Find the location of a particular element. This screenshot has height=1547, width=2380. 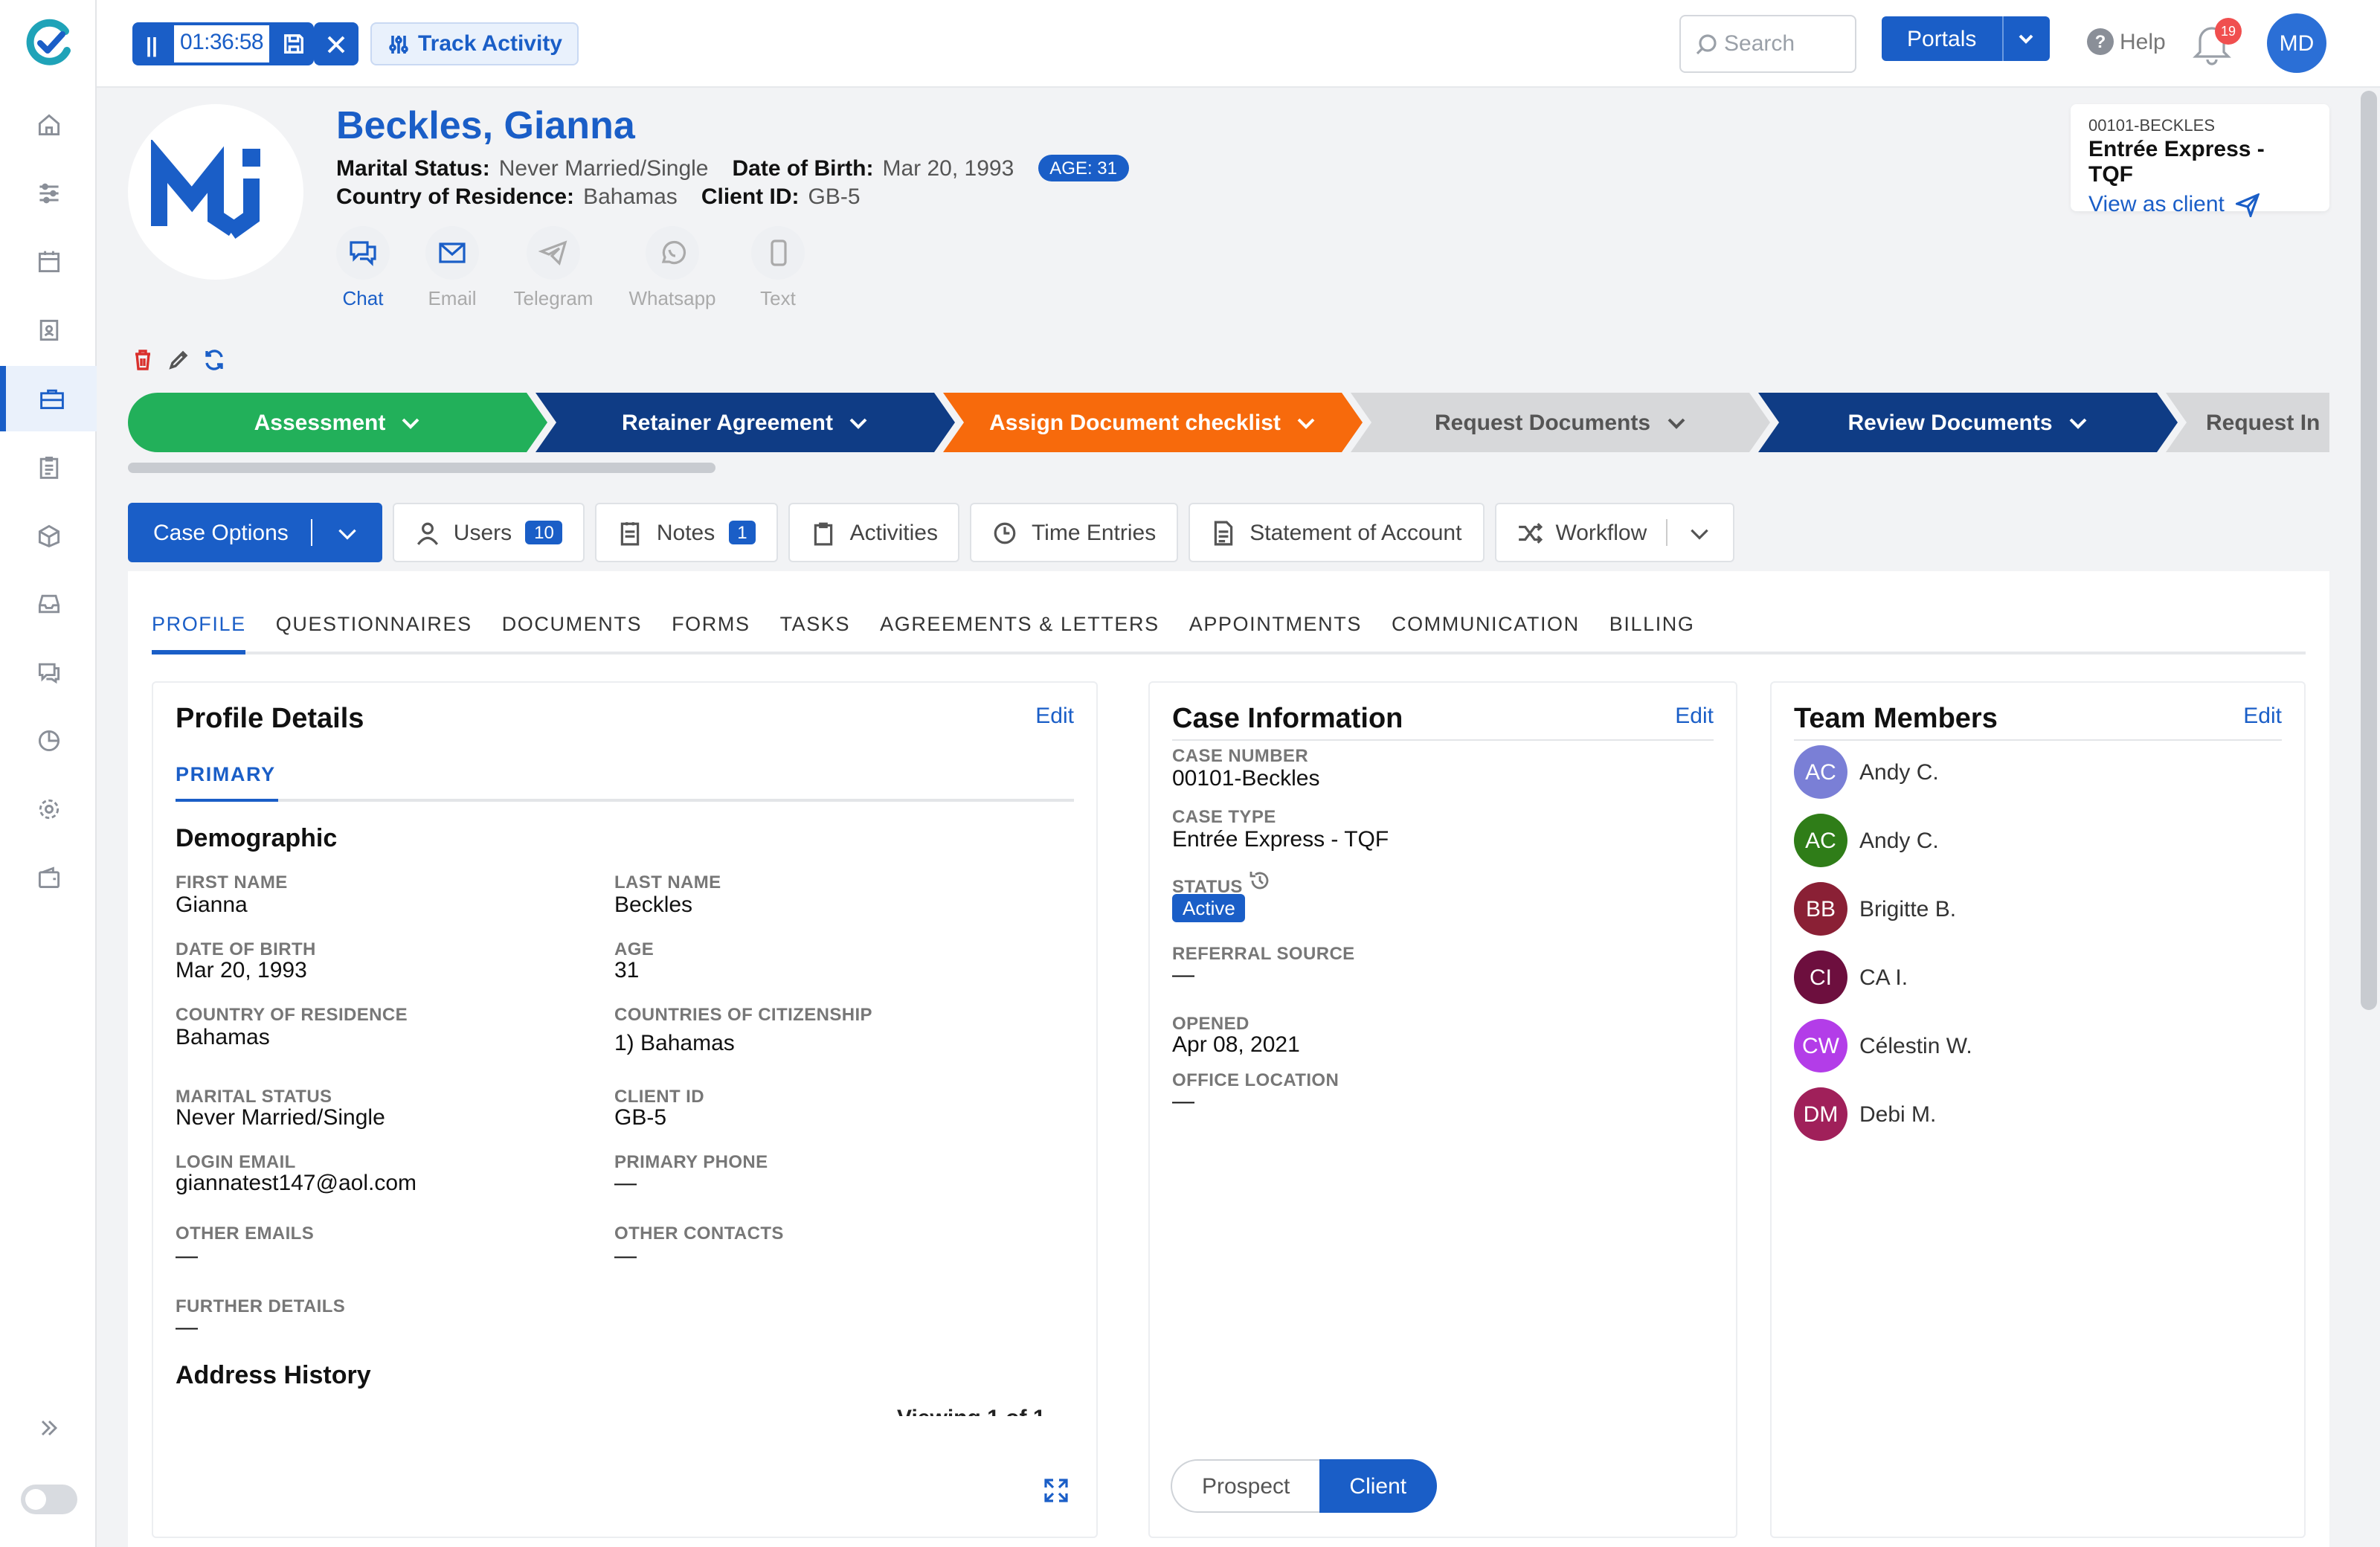

tab-billing: BILLING is located at coordinates (1652, 632).